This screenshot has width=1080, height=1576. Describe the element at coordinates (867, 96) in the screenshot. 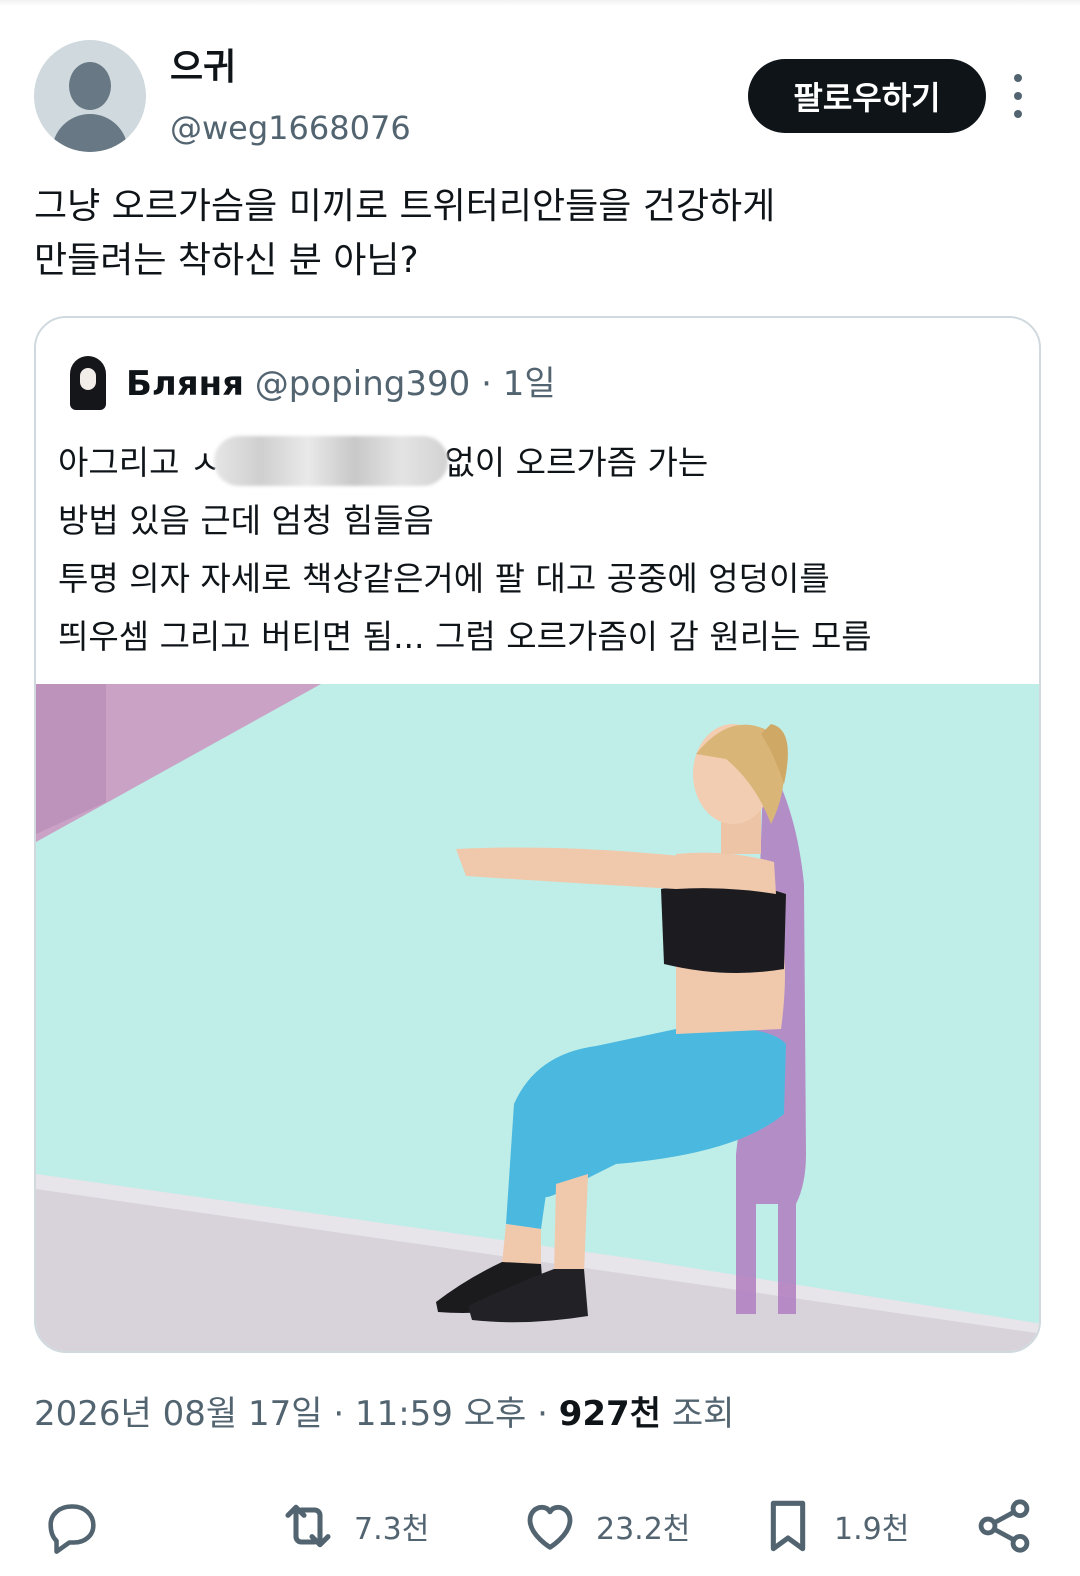

I see `follow-button: 팔로우하기` at that location.